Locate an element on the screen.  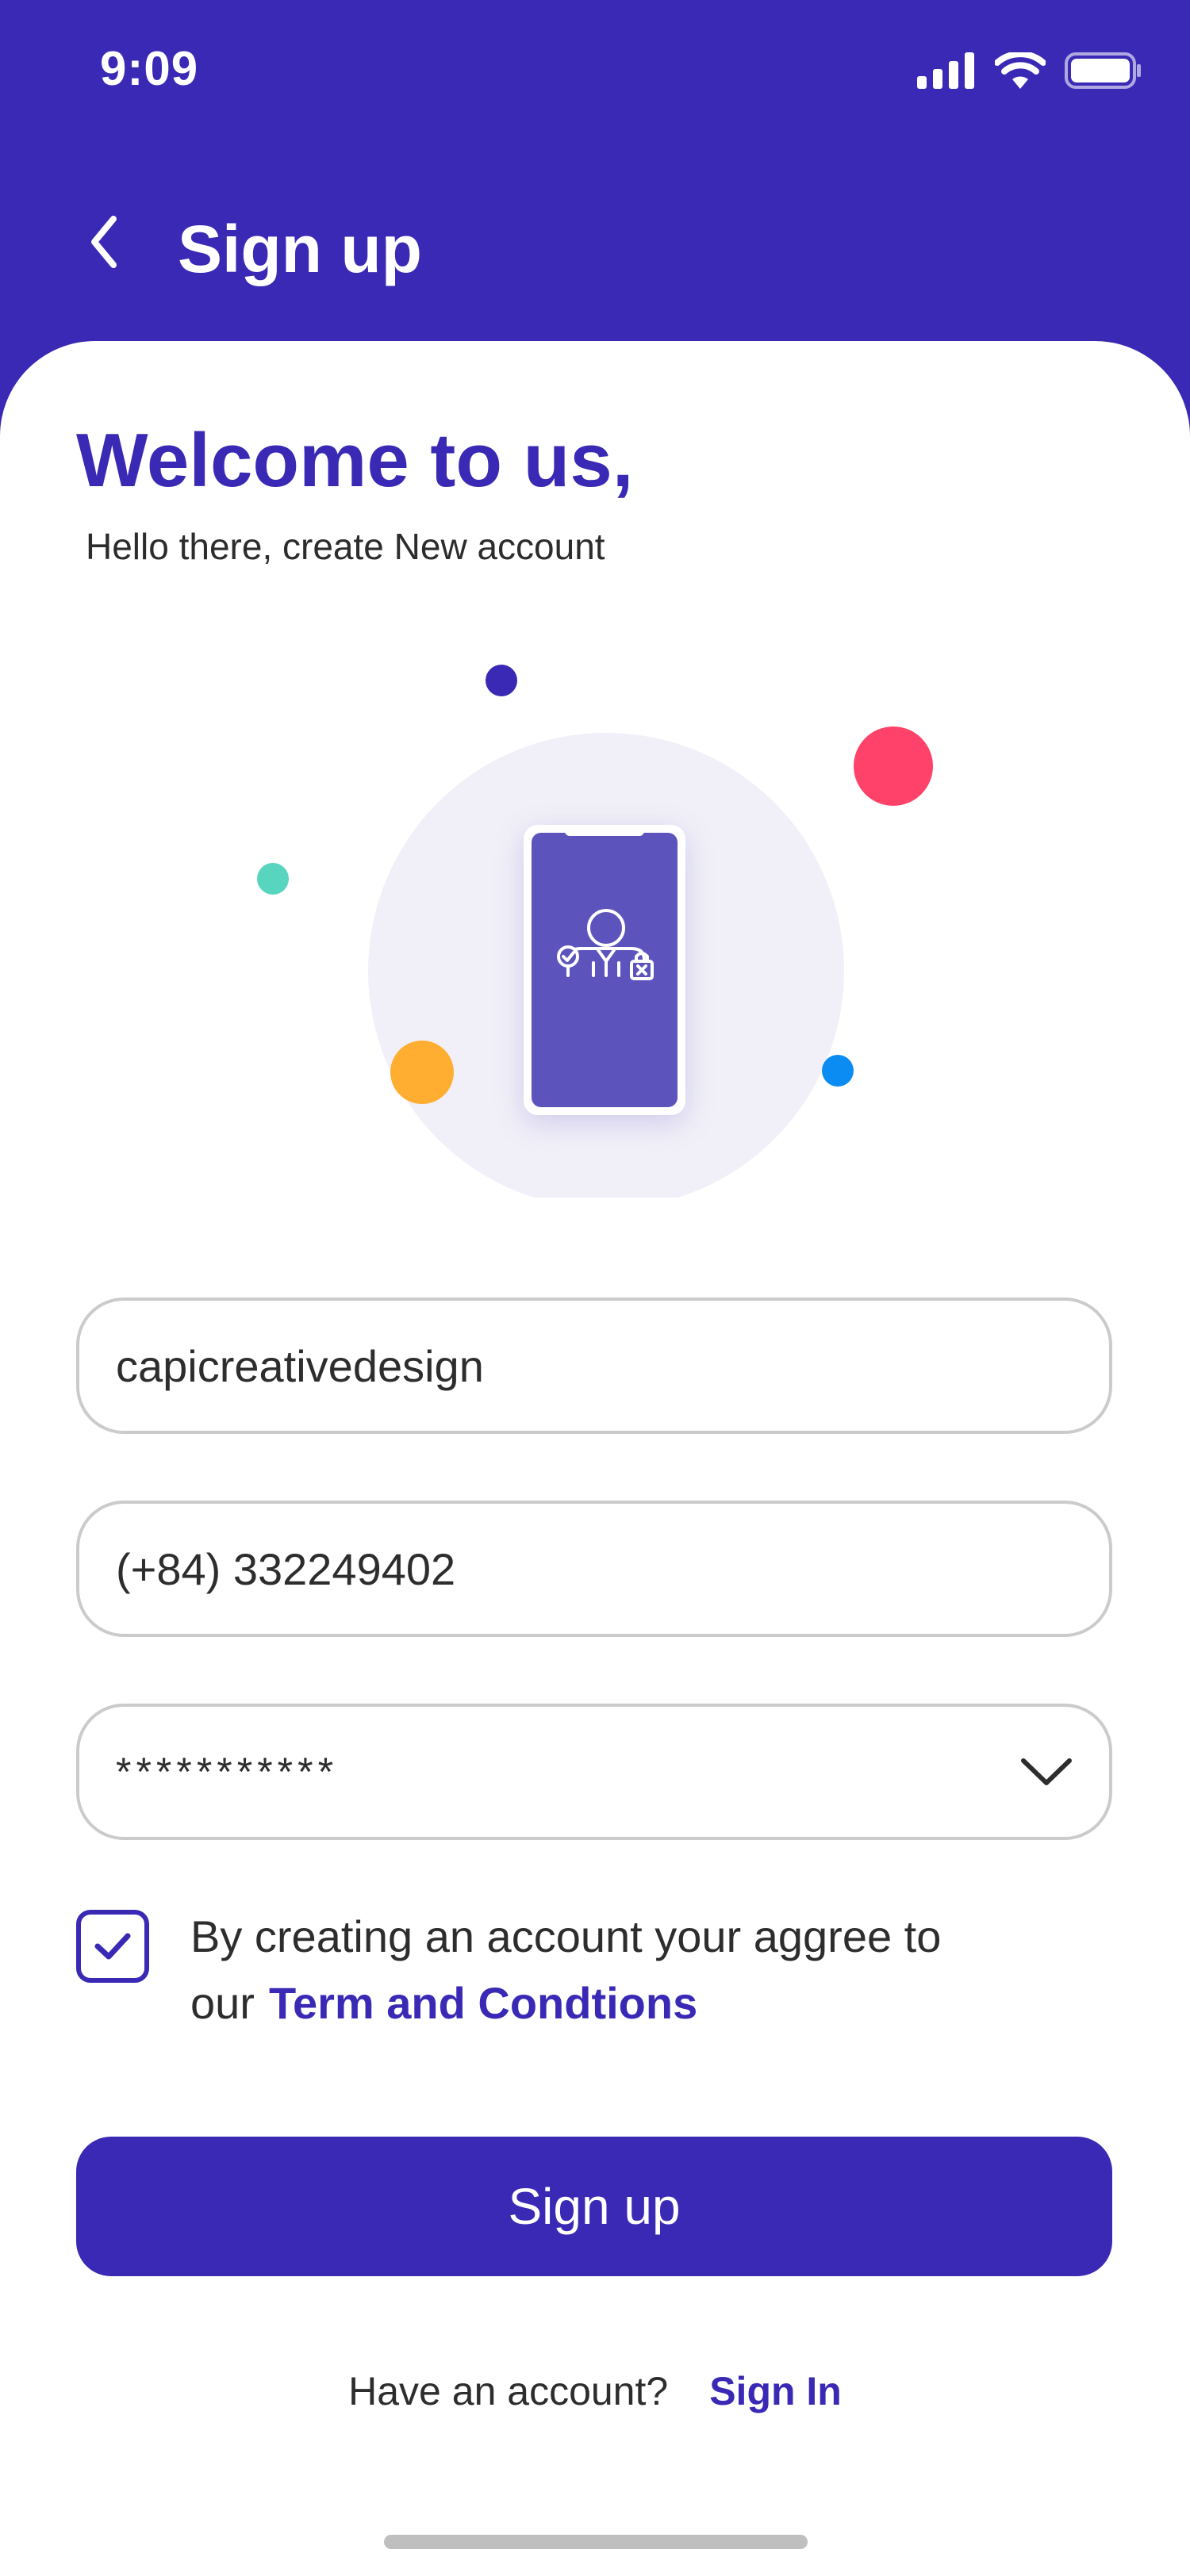
page-title: Sign up is located at coordinates (300, 249).